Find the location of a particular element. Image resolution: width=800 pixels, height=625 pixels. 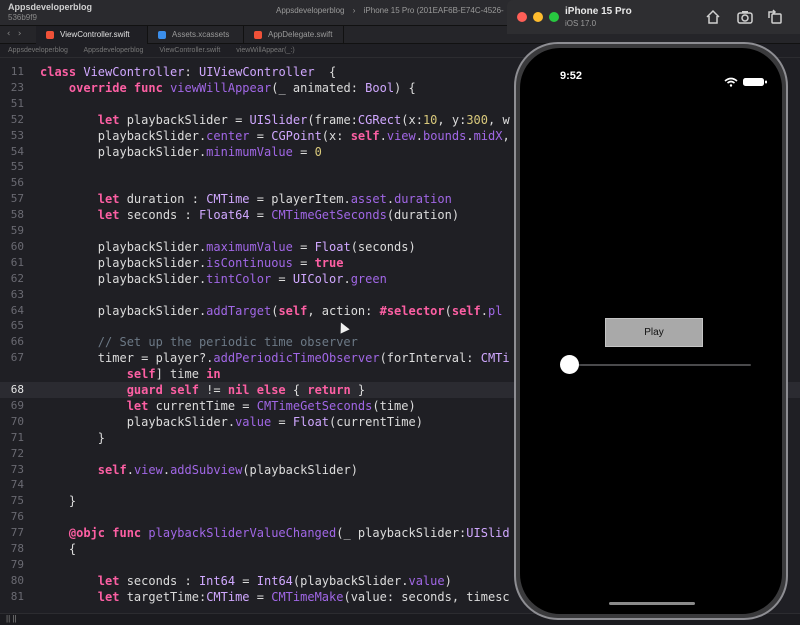

line-number: 63 is located at coordinates (12, 295).